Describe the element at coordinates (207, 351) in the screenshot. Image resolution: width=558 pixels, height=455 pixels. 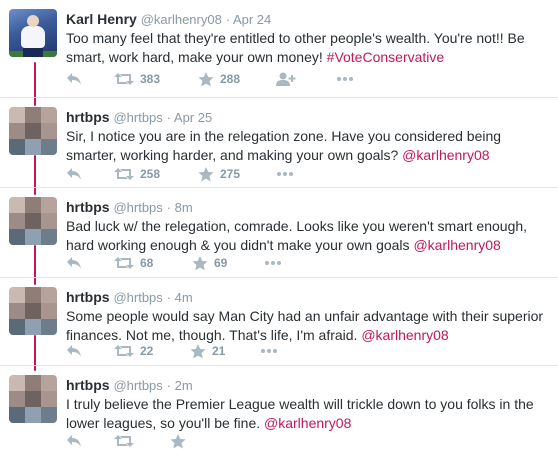
I see `like-button: 21` at that location.